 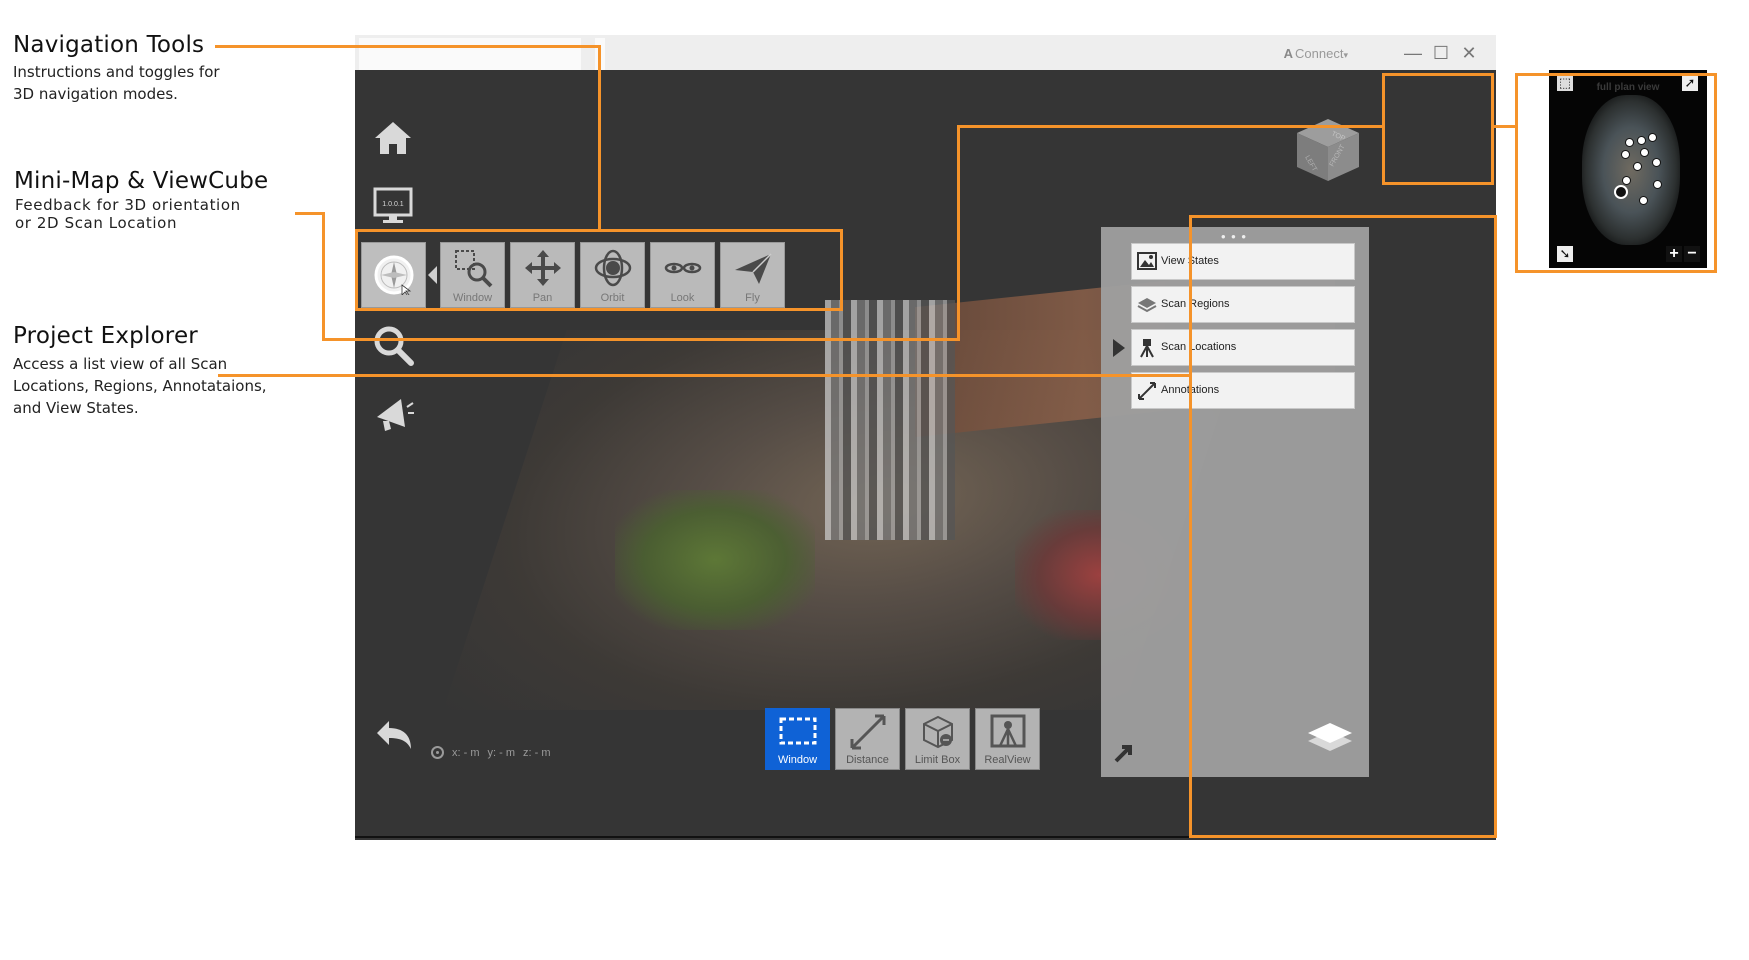 What do you see at coordinates (1616, 173) in the screenshot?
I see `callout-box-minimap` at bounding box center [1616, 173].